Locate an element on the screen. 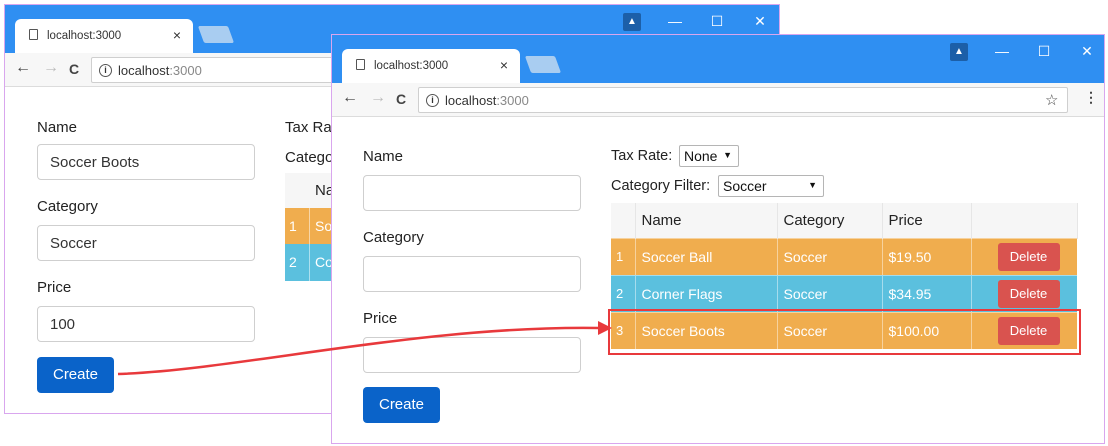  arrow-line is located at coordinates (359, 351).